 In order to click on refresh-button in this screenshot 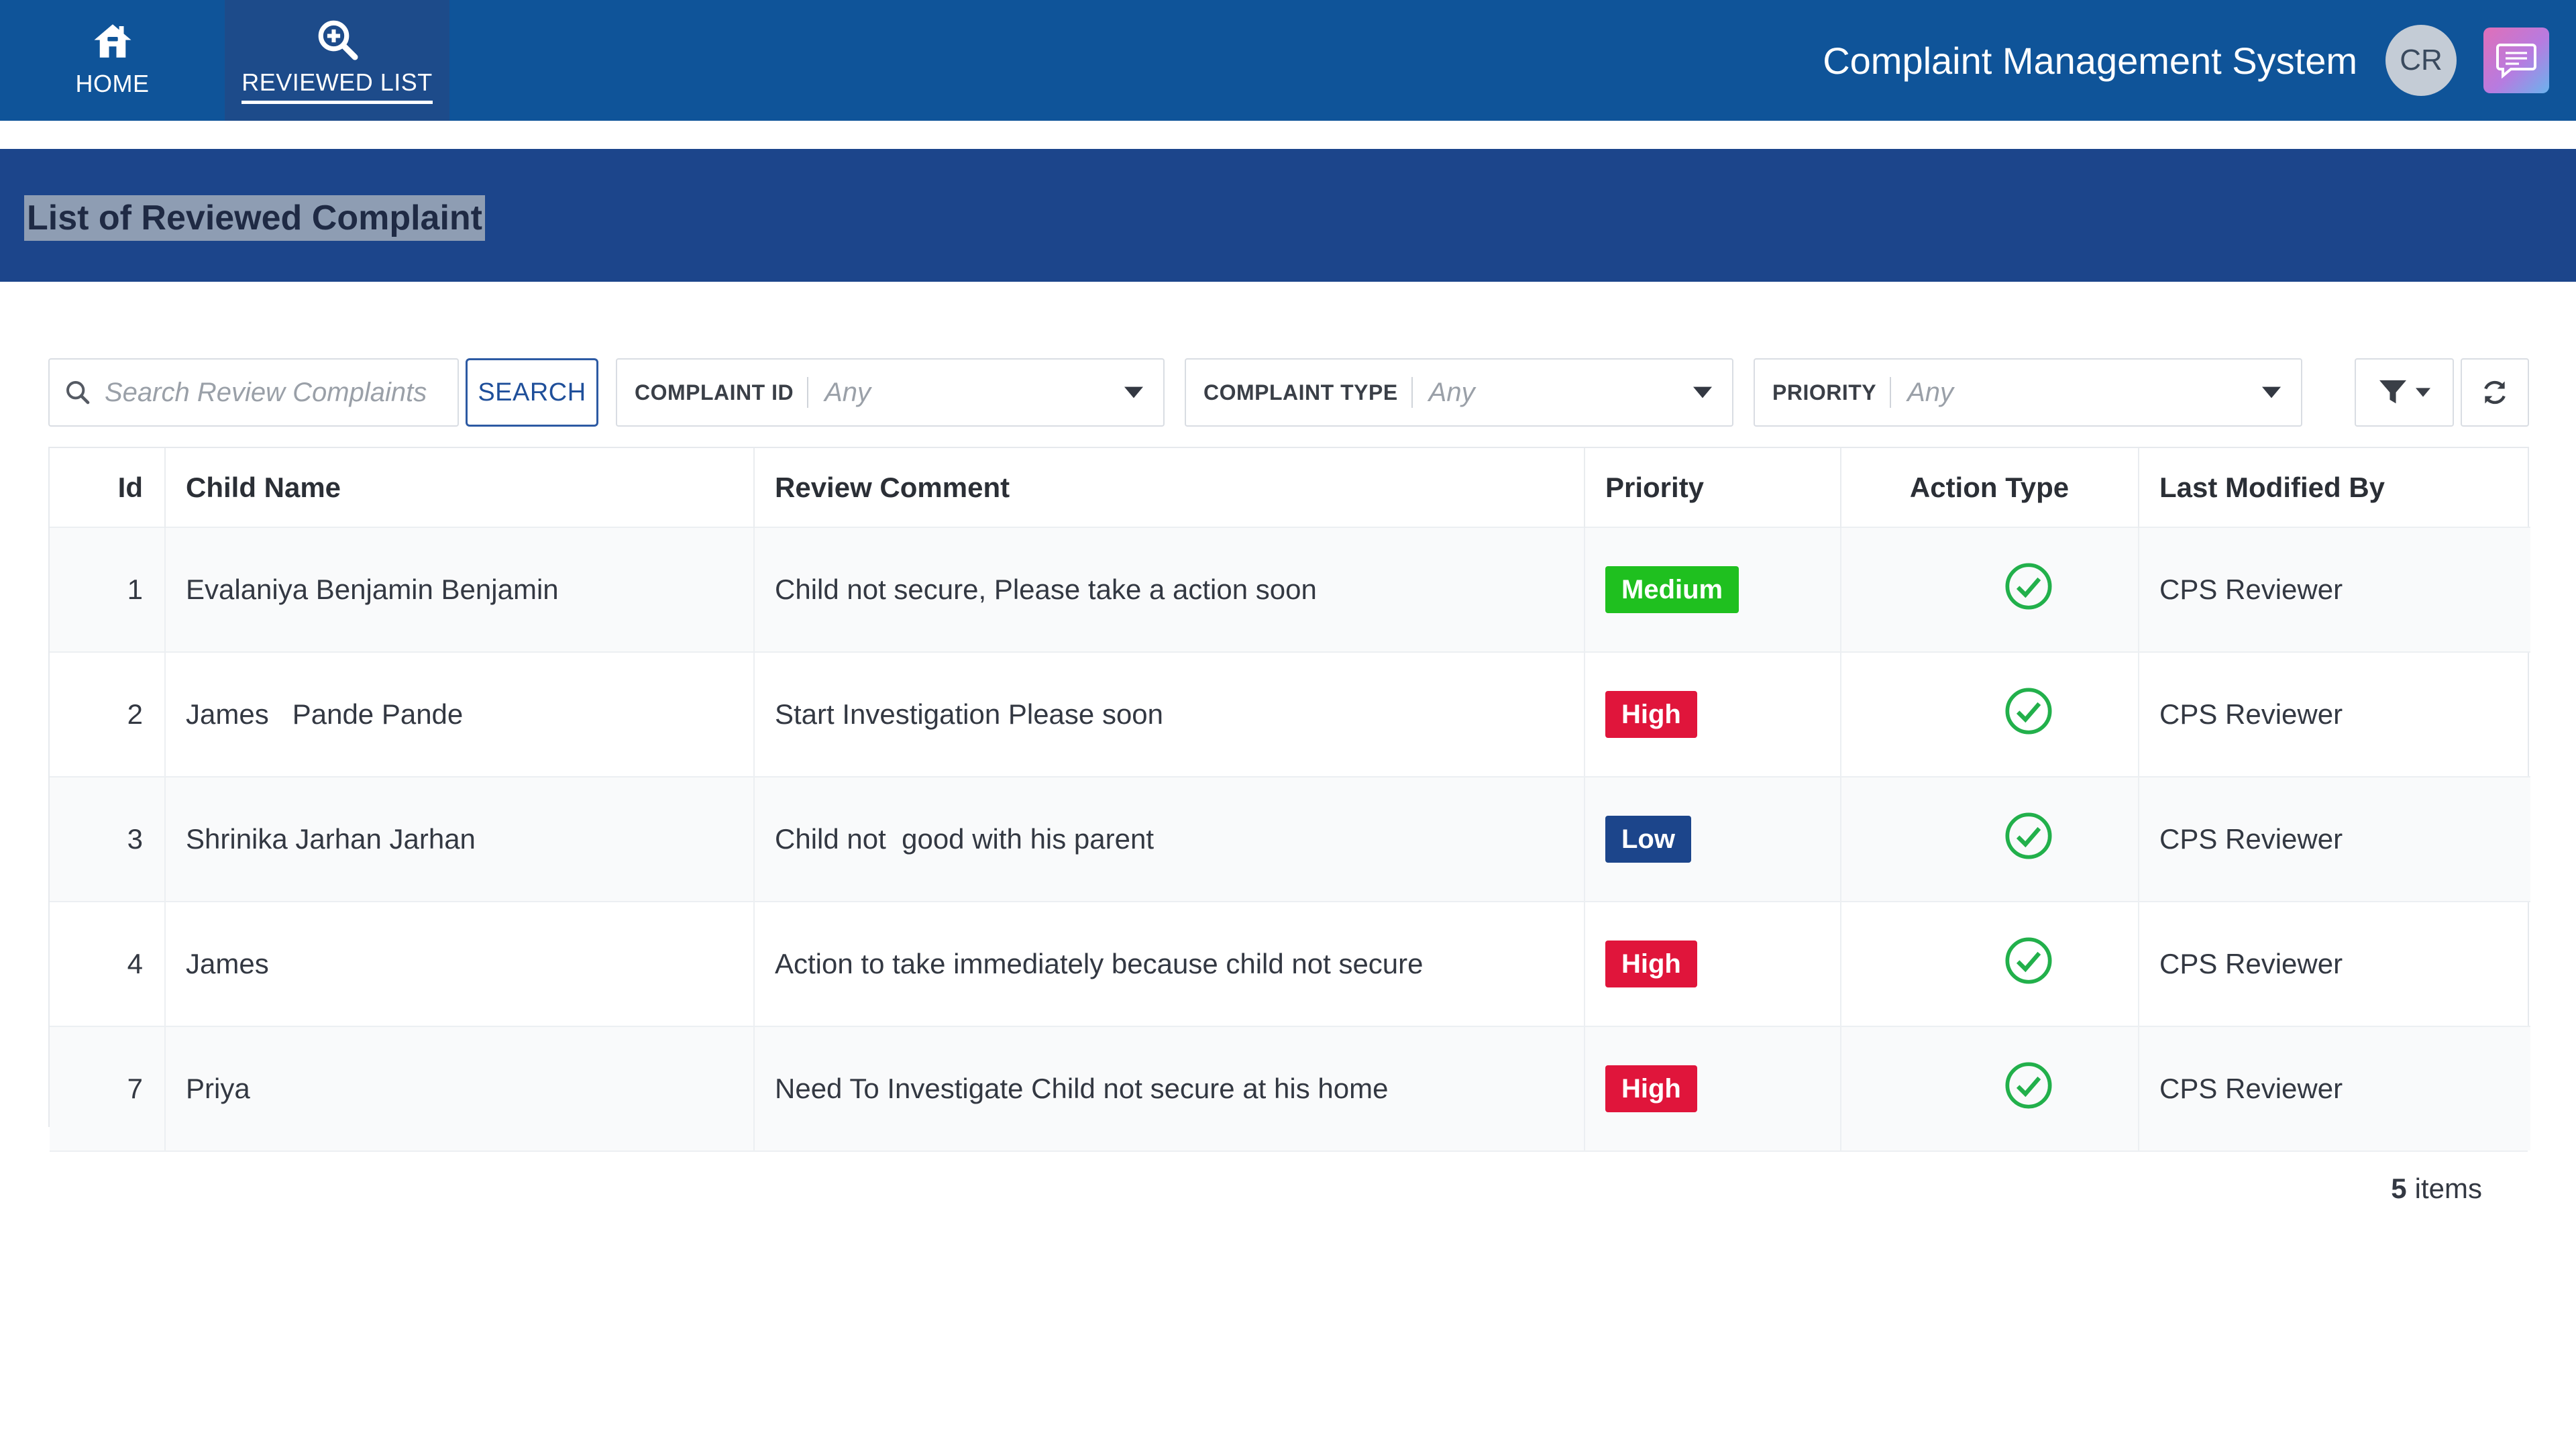, I will do `click(2495, 392)`.